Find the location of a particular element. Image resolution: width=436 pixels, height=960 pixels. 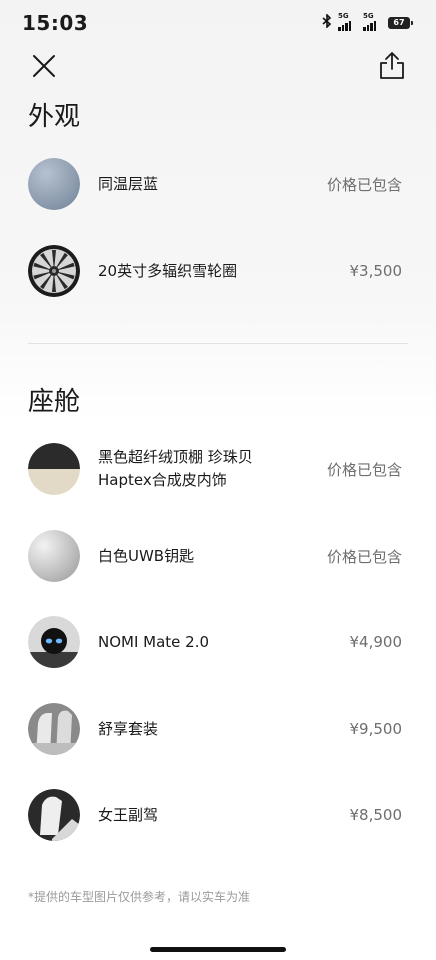

item-name: 白色UWB钥匙 is located at coordinates (146, 555).